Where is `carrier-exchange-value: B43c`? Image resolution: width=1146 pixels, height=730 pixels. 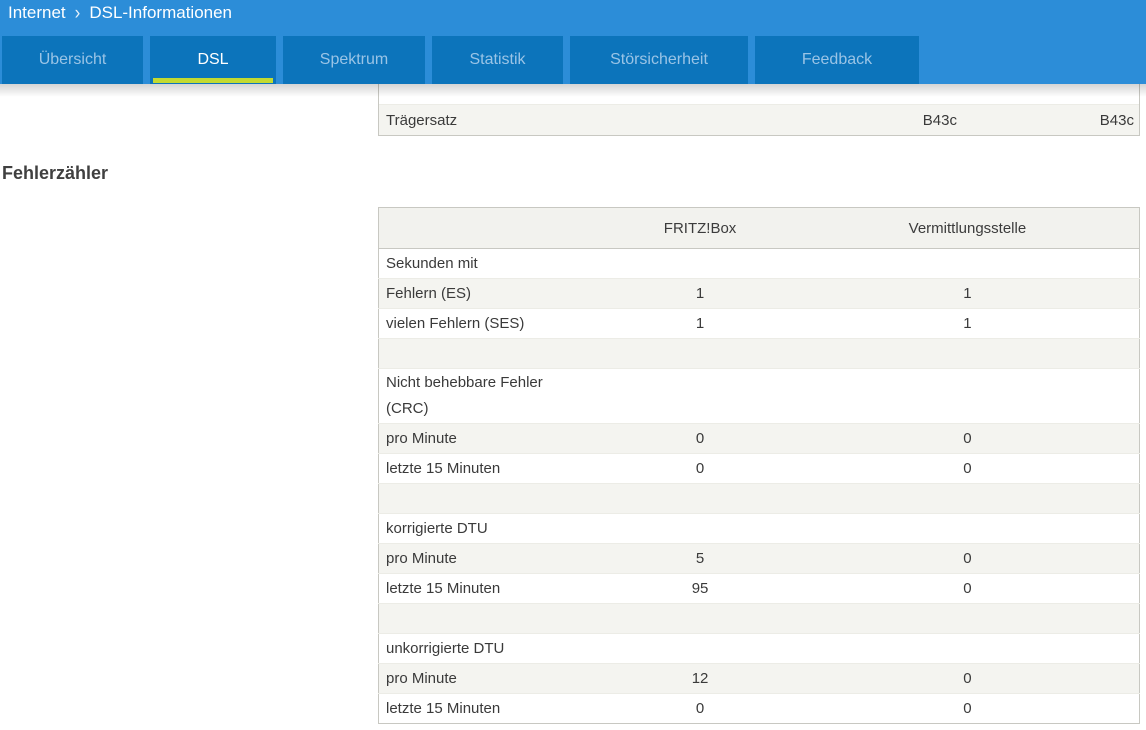 carrier-exchange-value: B43c is located at coordinates (1116, 120).